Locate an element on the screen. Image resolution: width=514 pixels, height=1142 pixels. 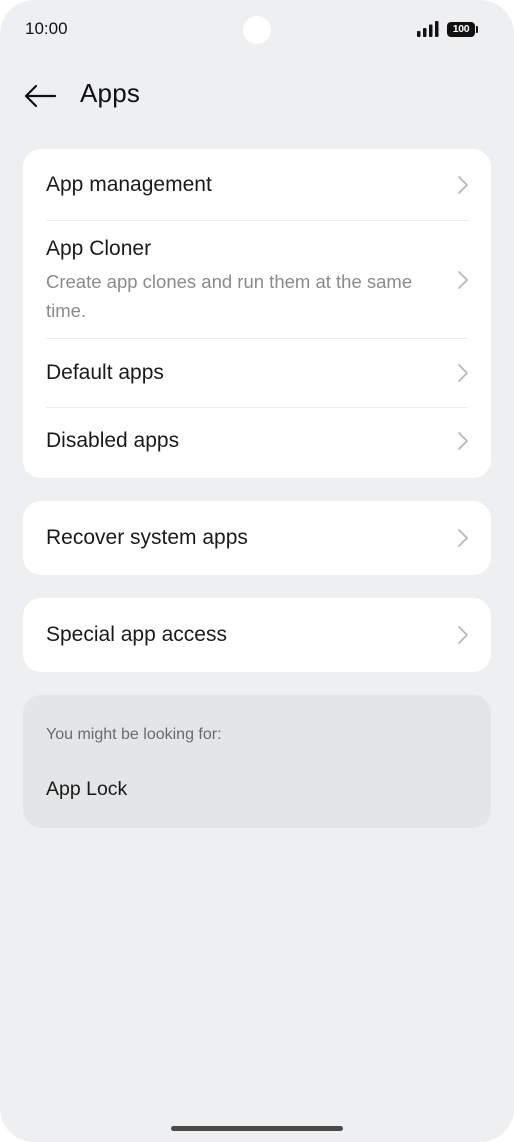
suggestions-panel: You might be looking for: App Lock is located at coordinates (257, 761).